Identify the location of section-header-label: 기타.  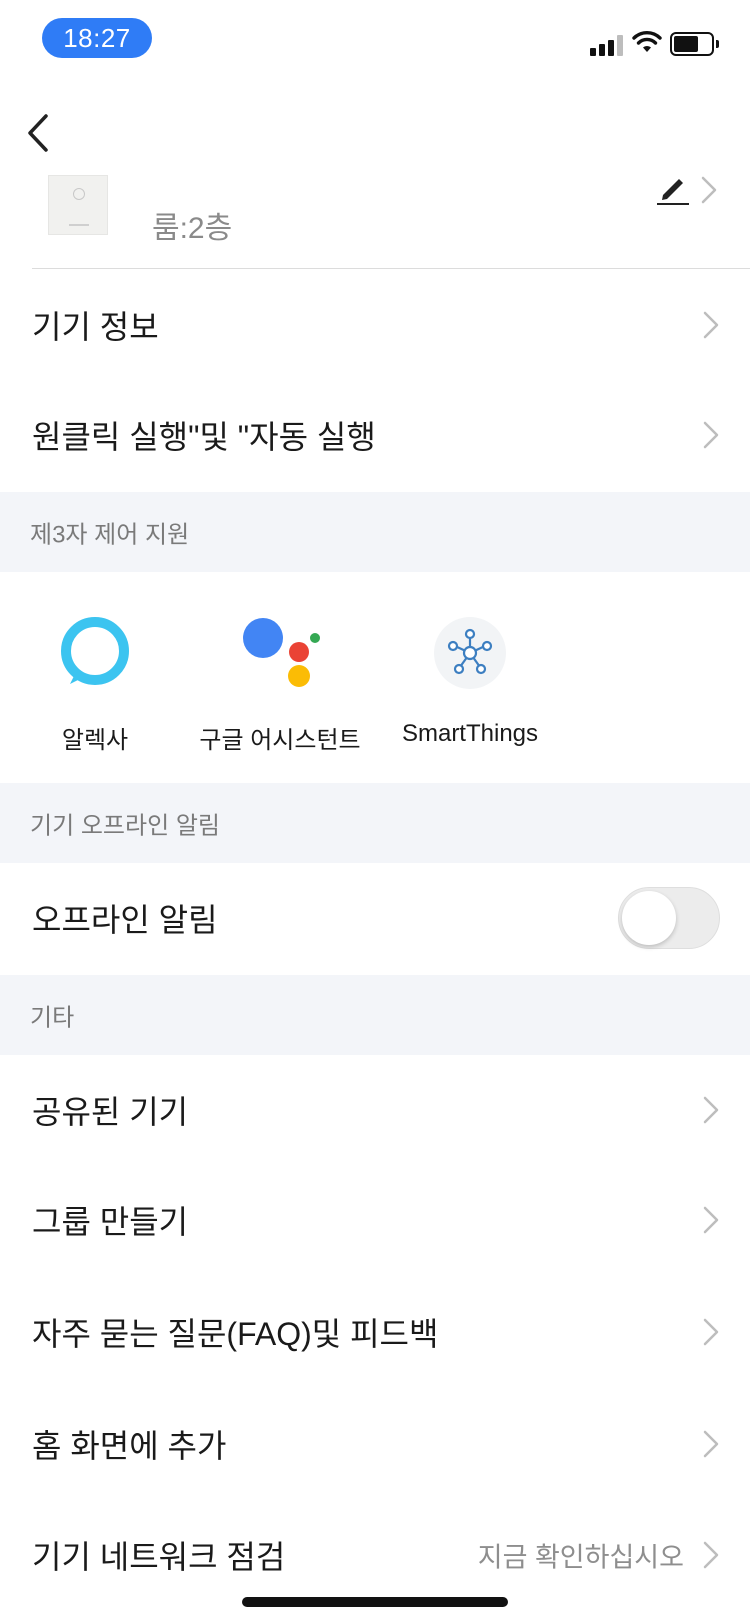
(52, 1018).